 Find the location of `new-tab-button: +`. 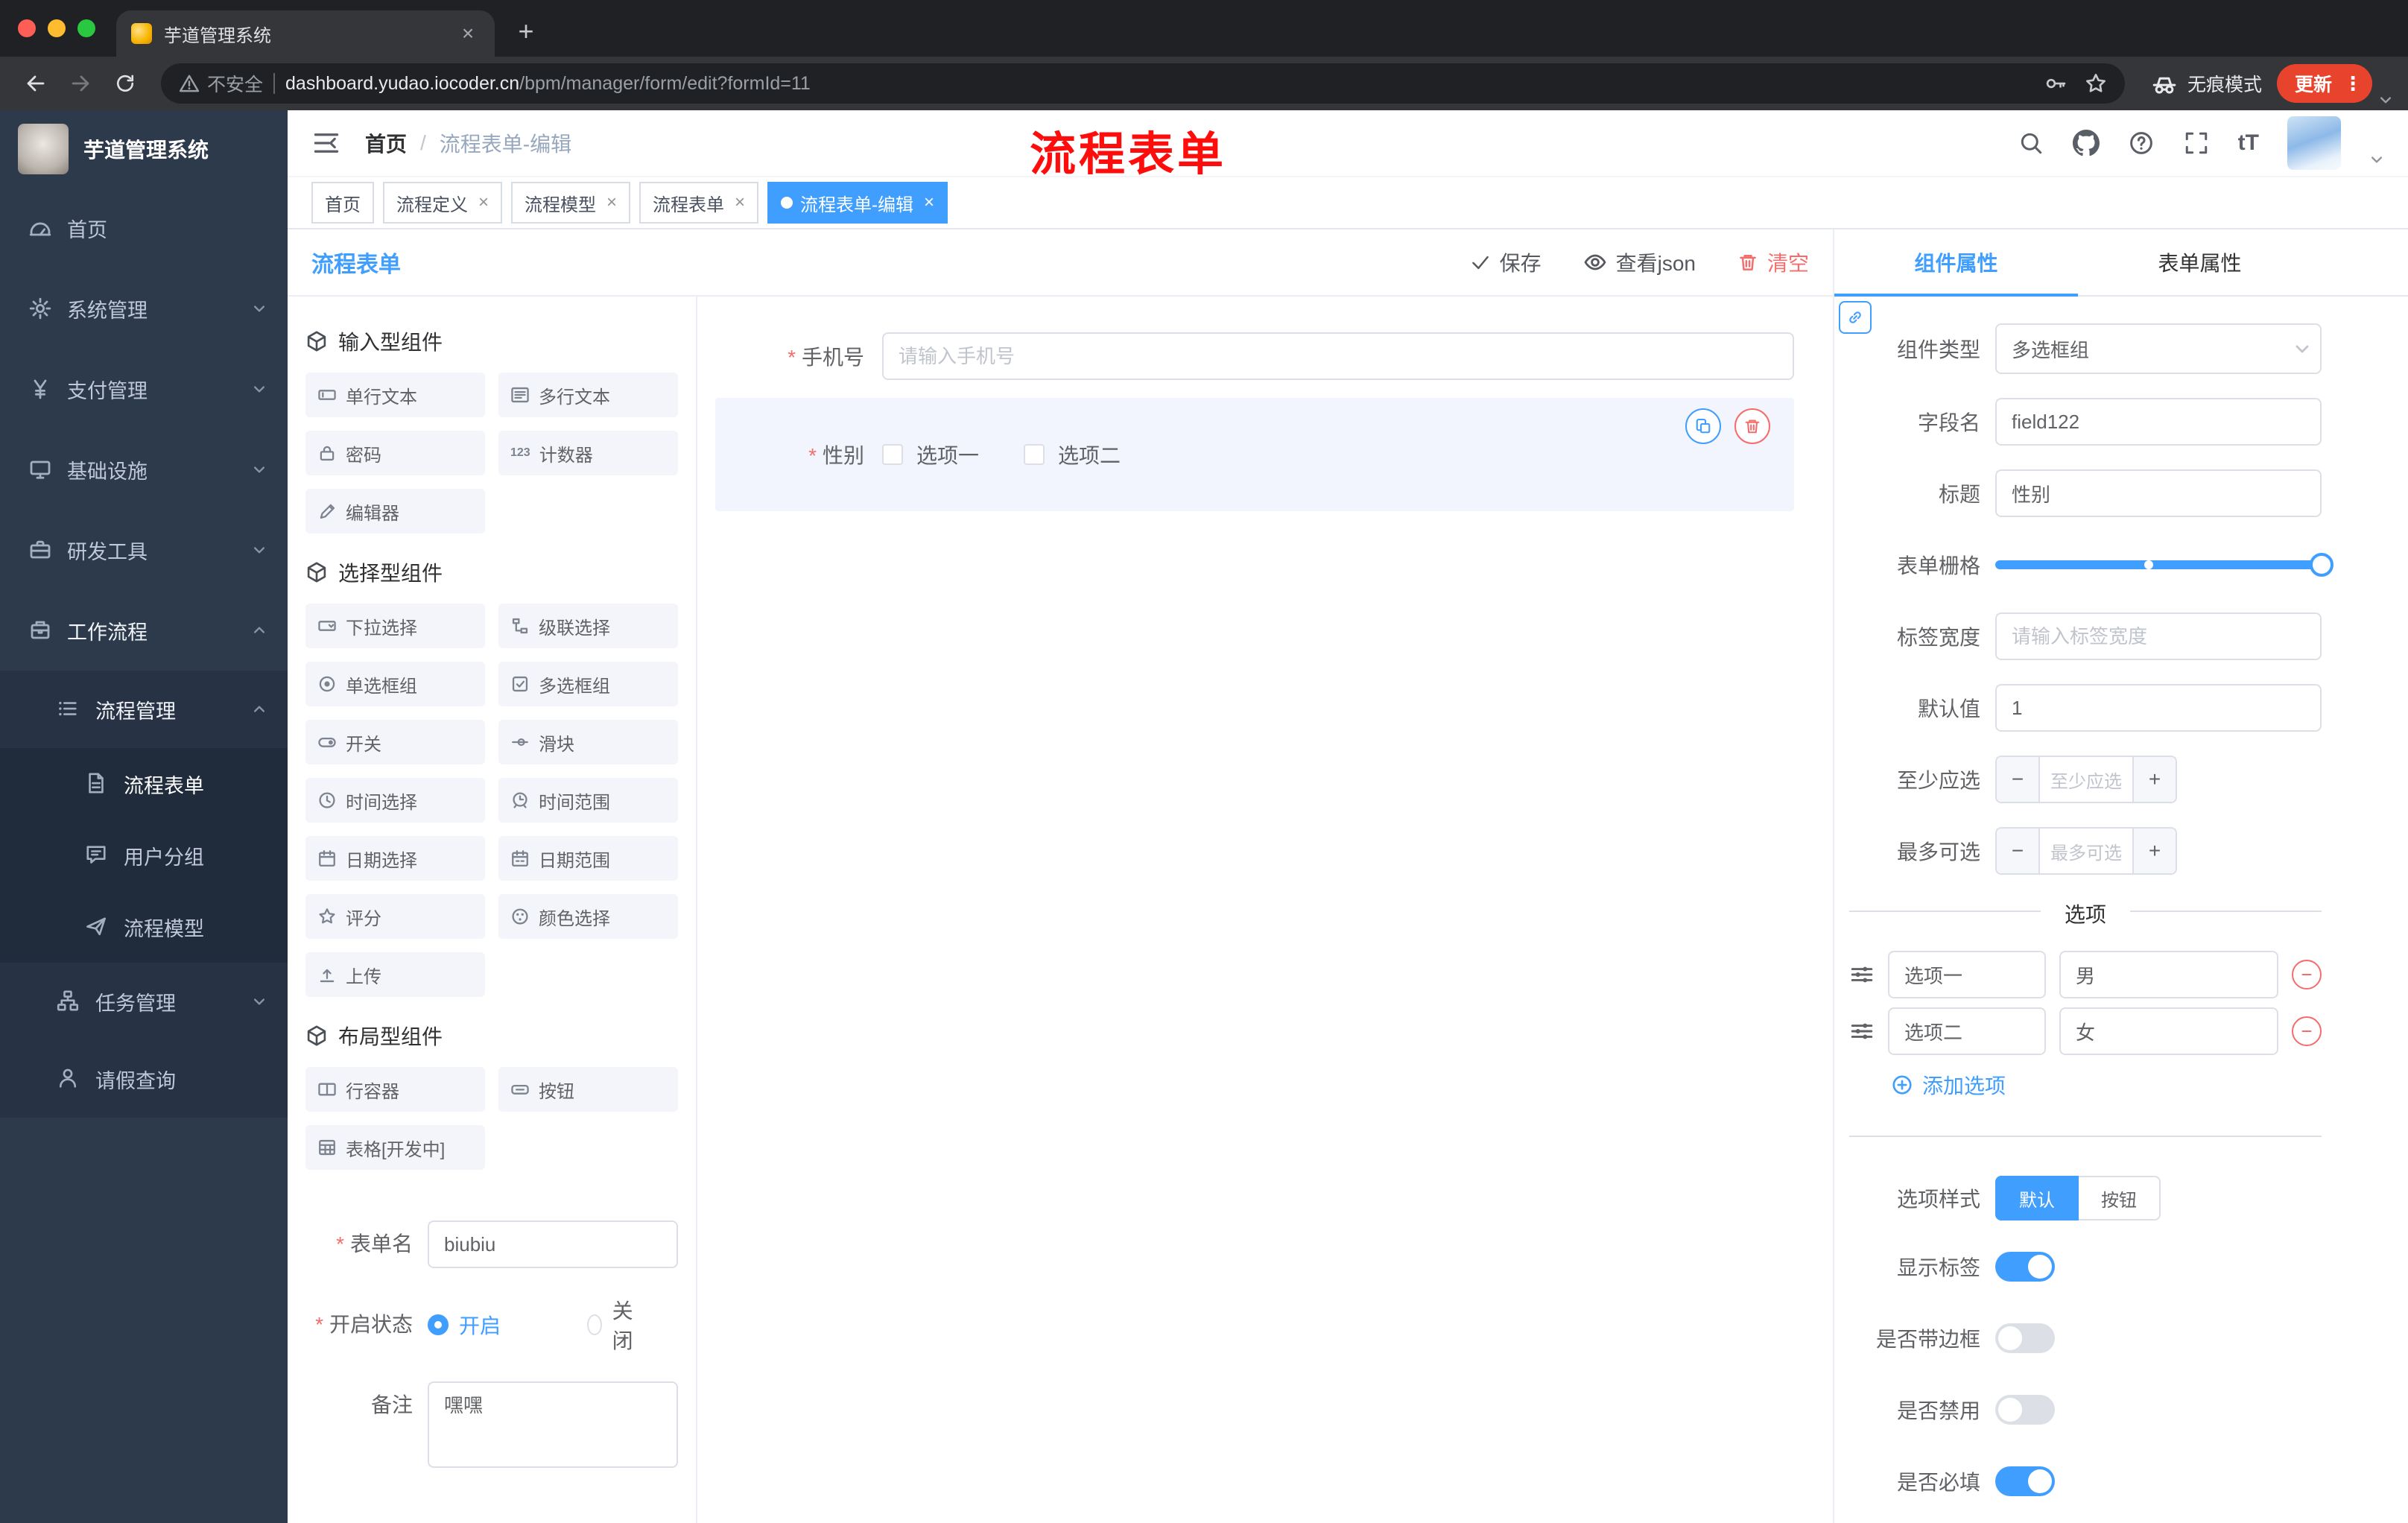

new-tab-button: + is located at coordinates (526, 32).